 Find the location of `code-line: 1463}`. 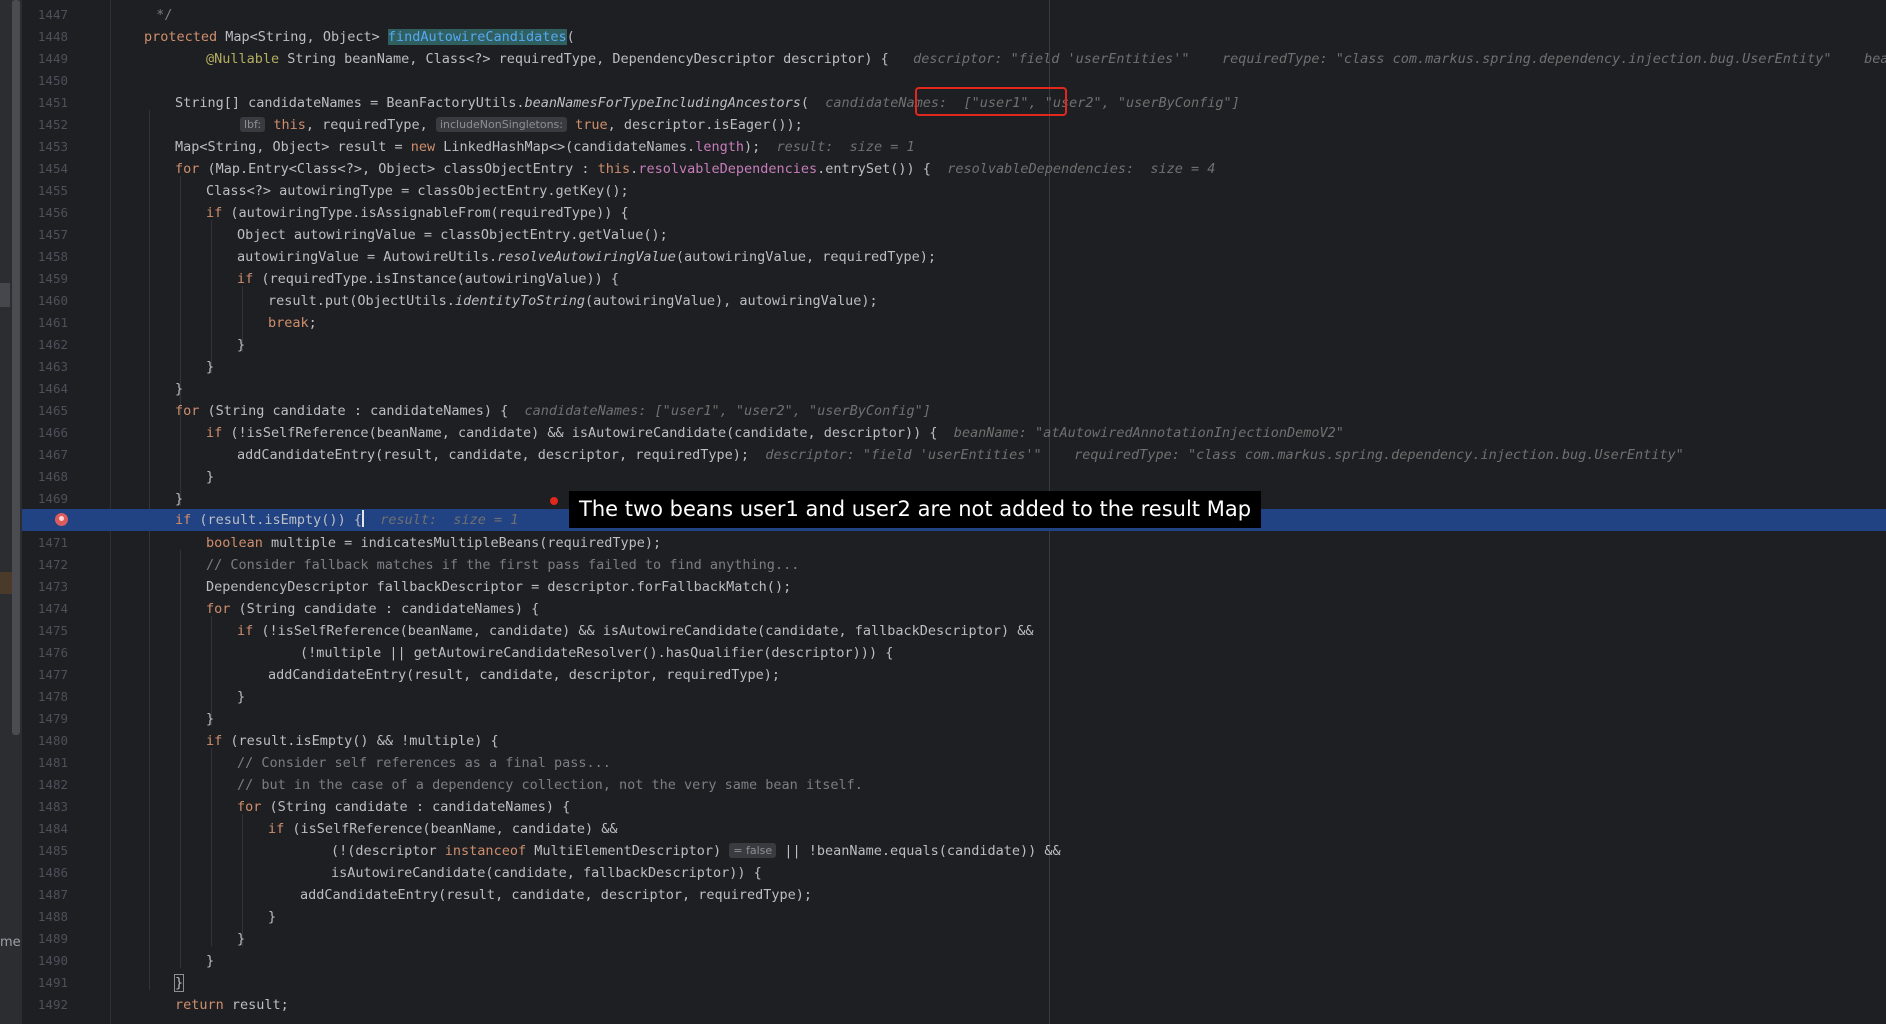

code-line: 1463} is located at coordinates (943, 367).